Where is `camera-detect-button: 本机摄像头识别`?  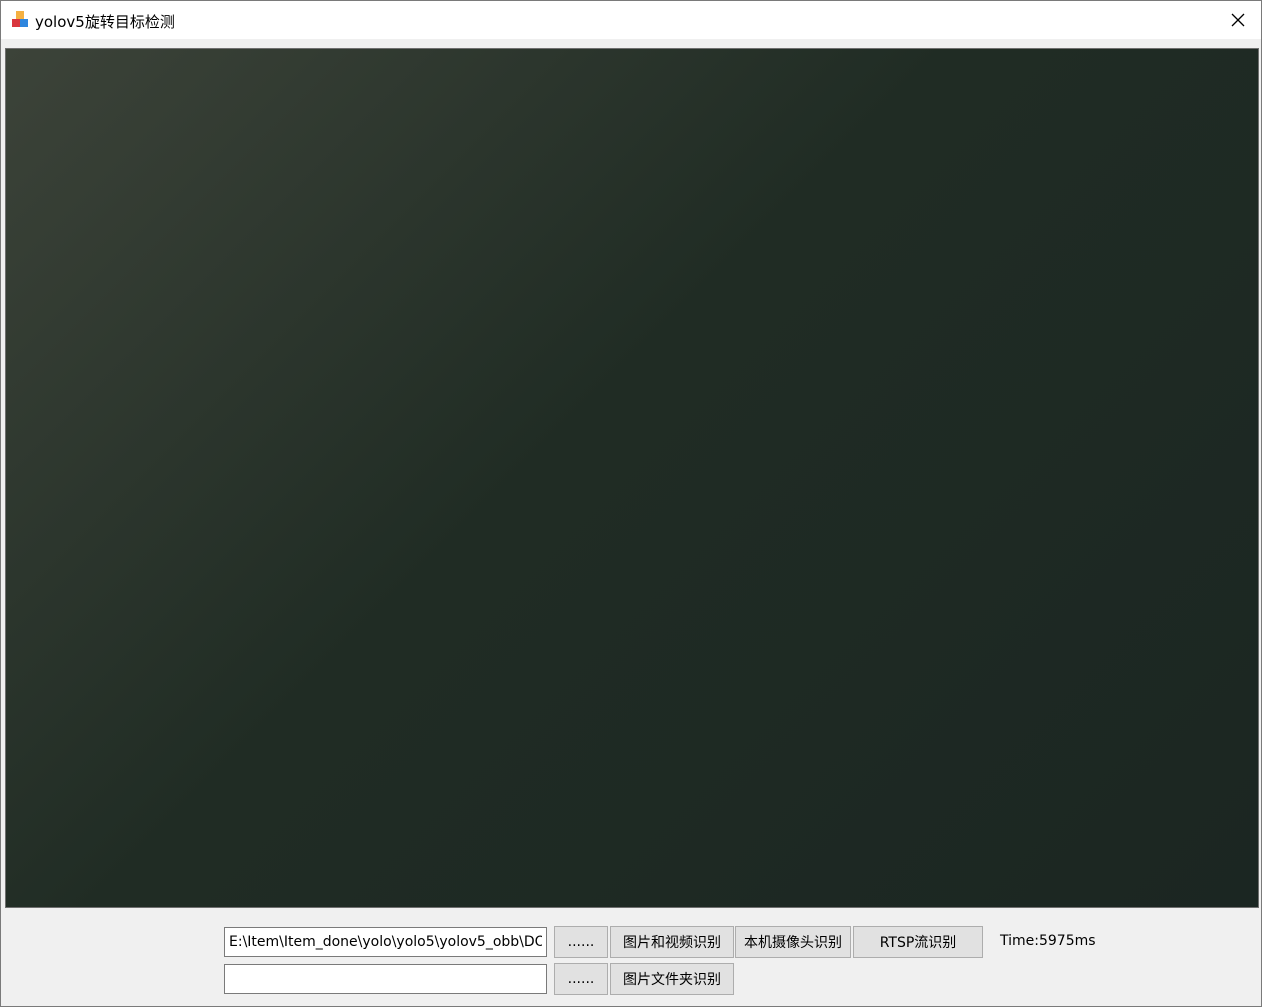 camera-detect-button: 本机摄像头识别 is located at coordinates (793, 942).